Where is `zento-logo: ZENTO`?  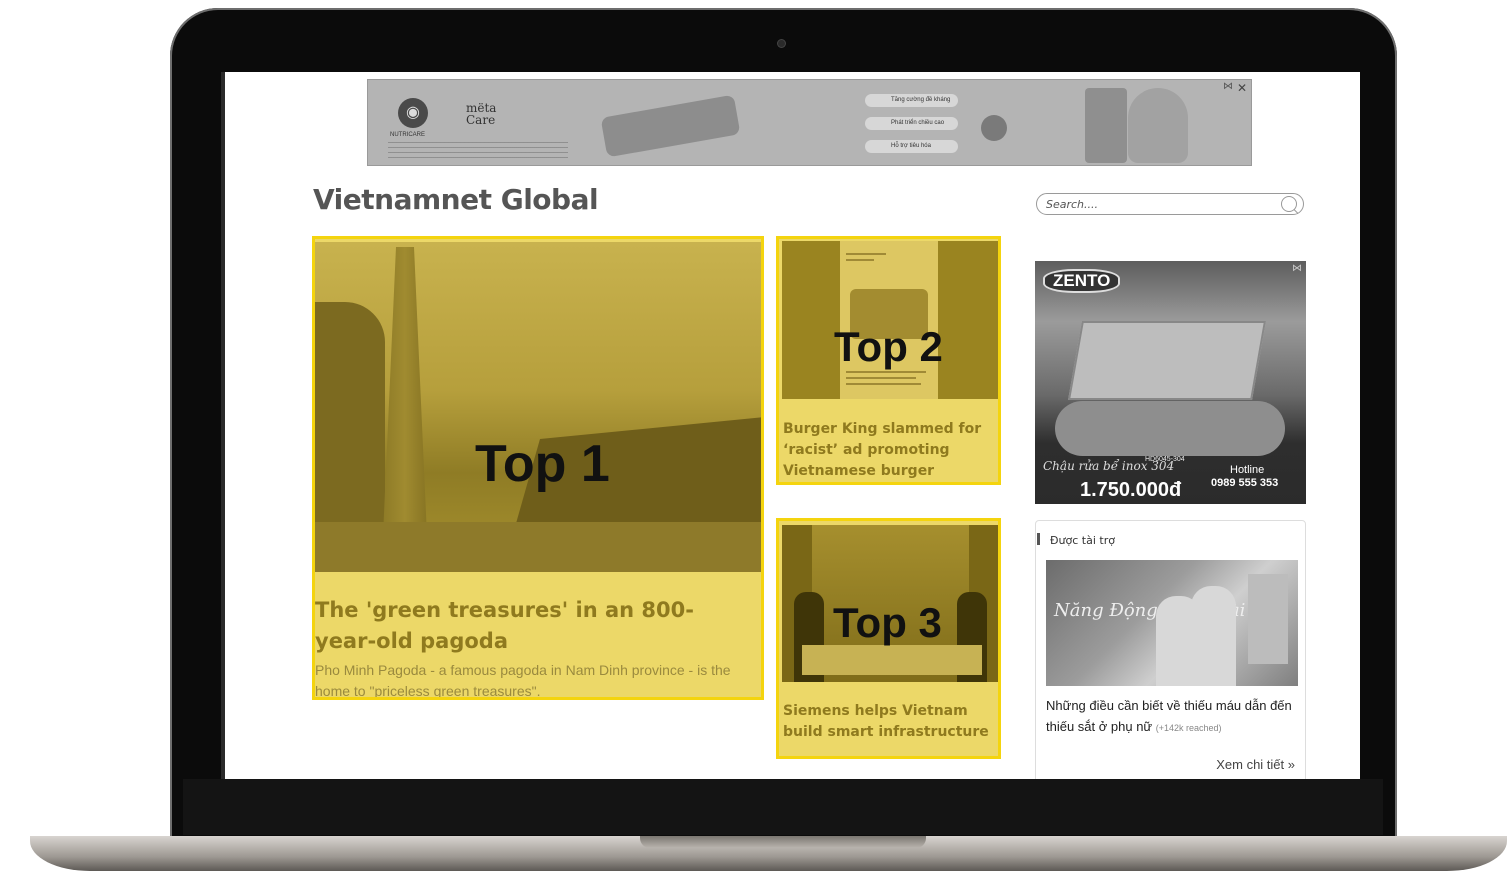
zento-logo: ZENTO is located at coordinates (1082, 281).